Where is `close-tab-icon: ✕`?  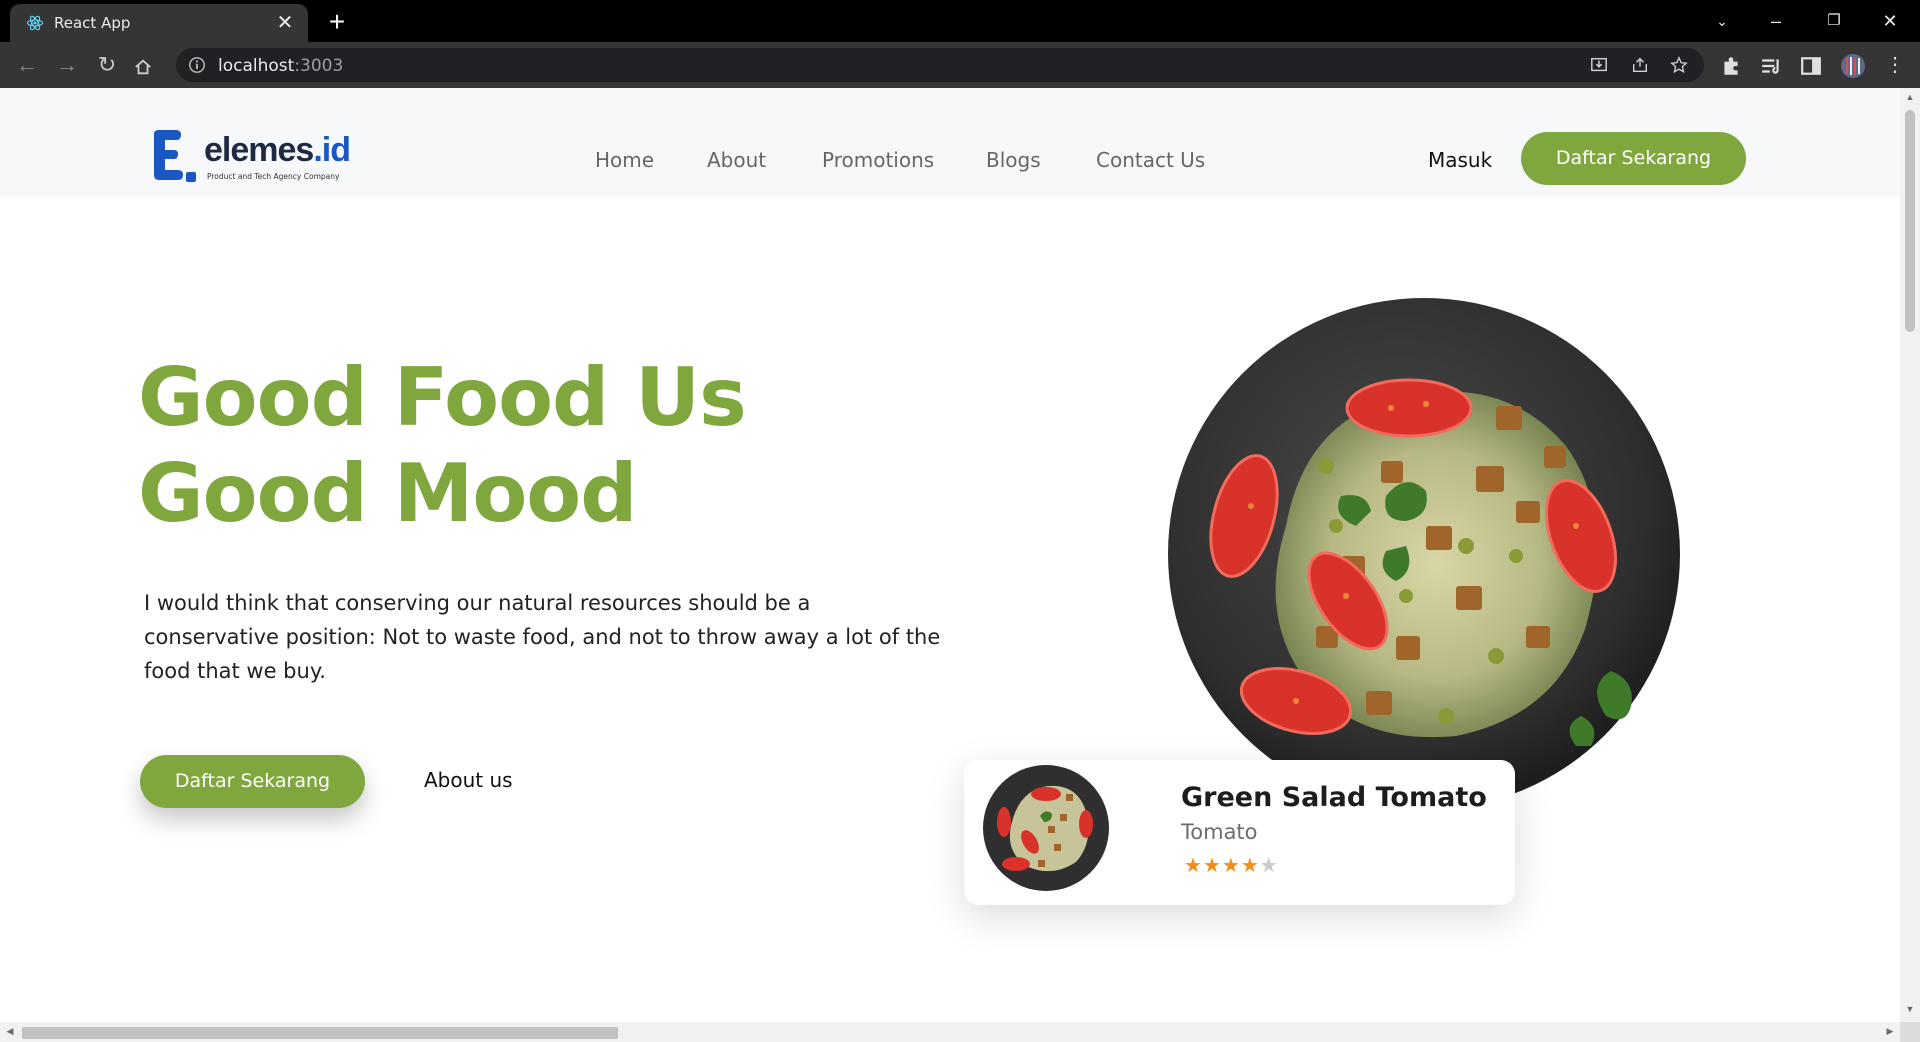
close-tab-icon: ✕ is located at coordinates (285, 23).